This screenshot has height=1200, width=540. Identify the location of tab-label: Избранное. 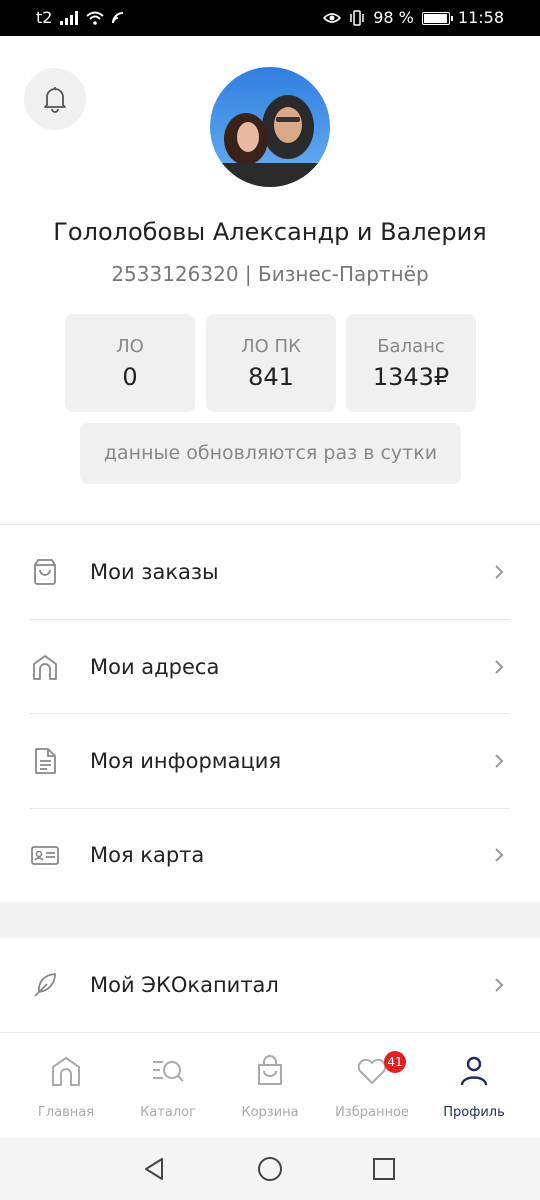
(372, 1112).